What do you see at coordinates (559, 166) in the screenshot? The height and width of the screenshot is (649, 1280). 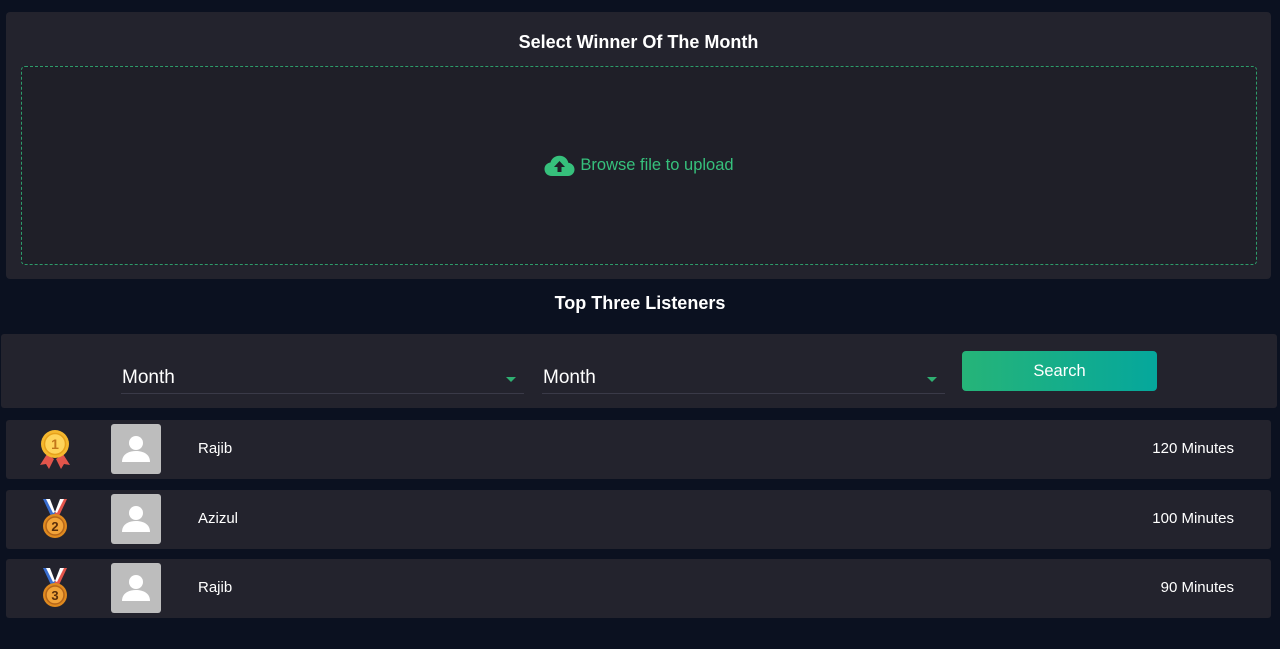 I see `cloud-upload-icon` at bounding box center [559, 166].